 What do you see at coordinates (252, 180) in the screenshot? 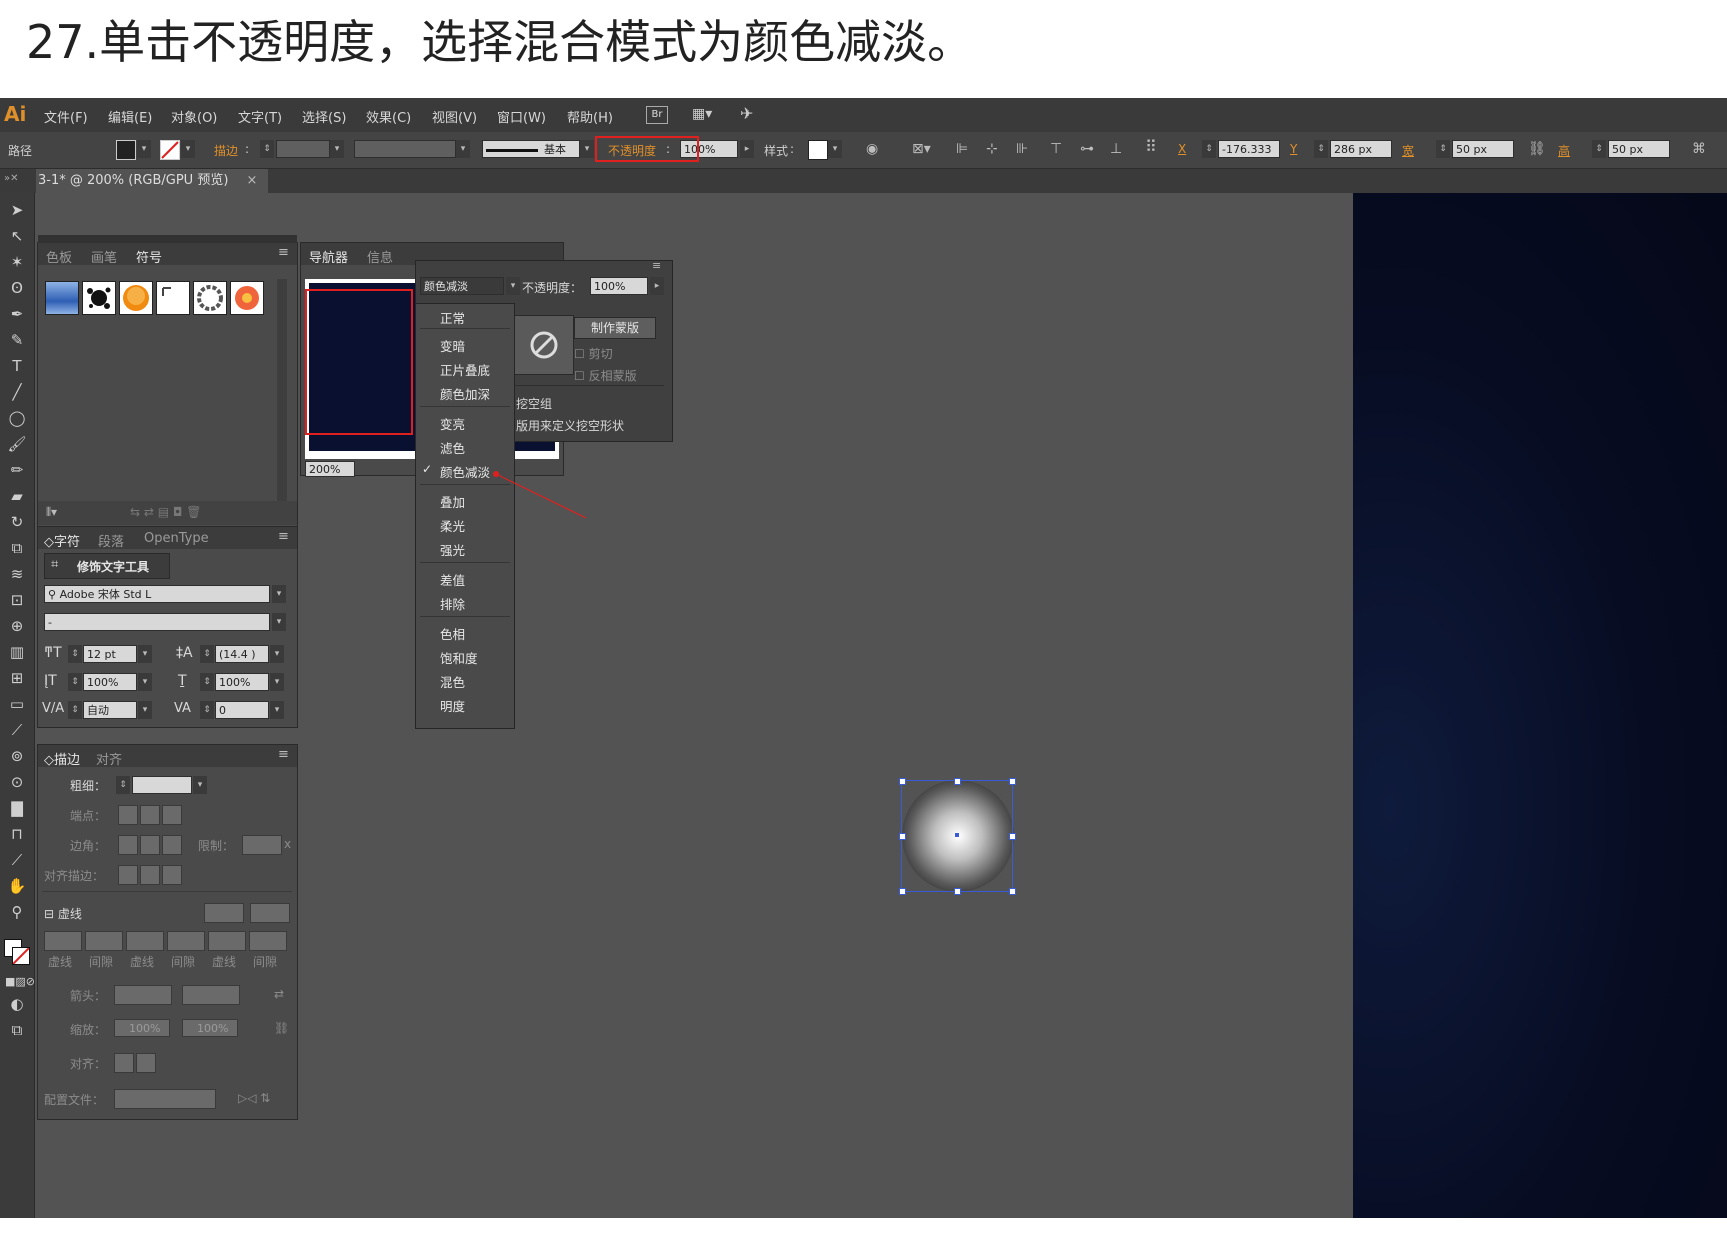
I see `document-close-icon: ×` at bounding box center [252, 180].